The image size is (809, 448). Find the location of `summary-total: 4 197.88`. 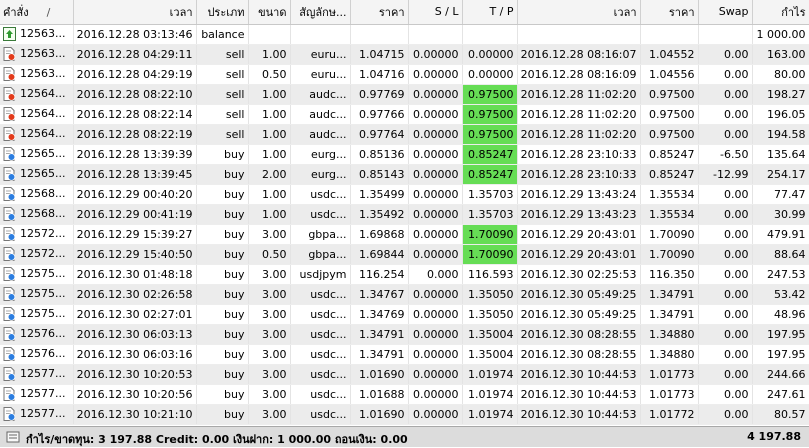

summary-total: 4 197.88 is located at coordinates (774, 436).